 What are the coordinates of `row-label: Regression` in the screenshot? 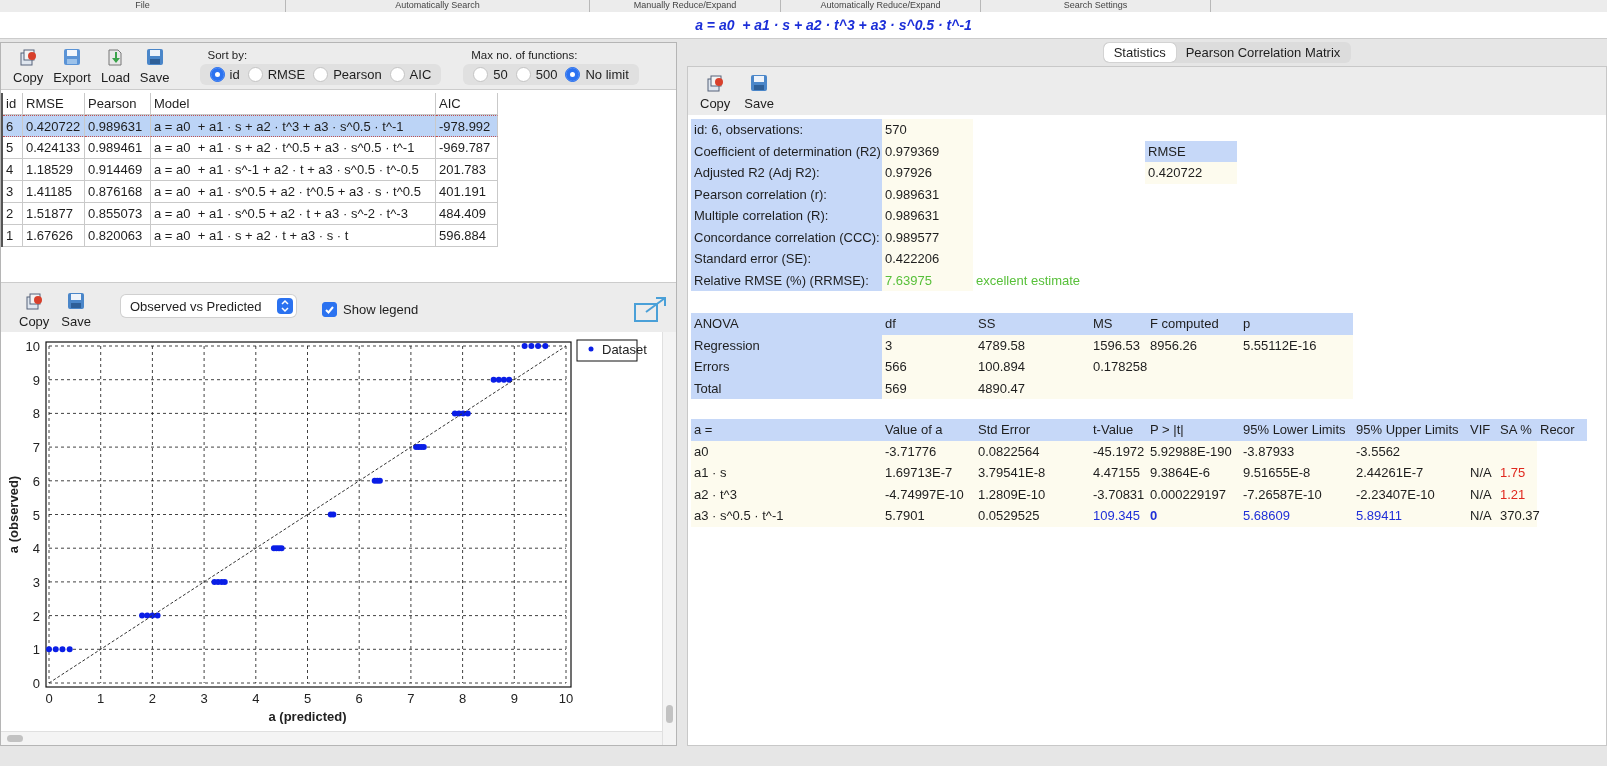 It's located at (786, 345).